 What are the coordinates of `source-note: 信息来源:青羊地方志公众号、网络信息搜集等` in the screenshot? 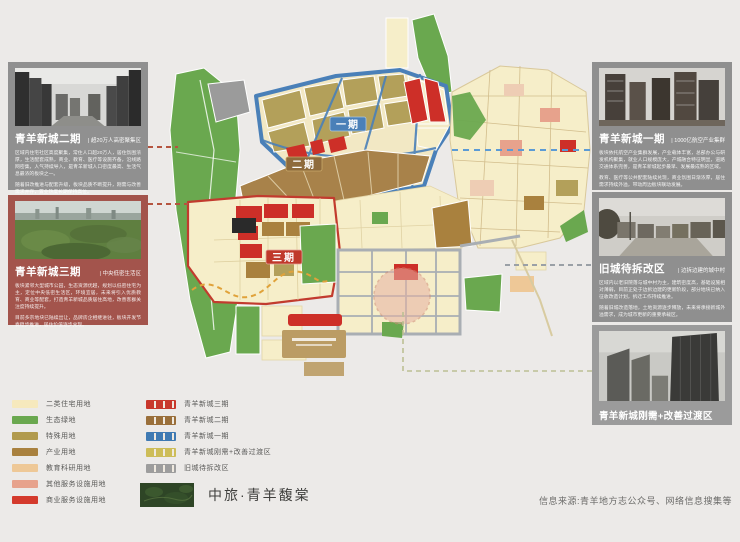 It's located at (635, 501).